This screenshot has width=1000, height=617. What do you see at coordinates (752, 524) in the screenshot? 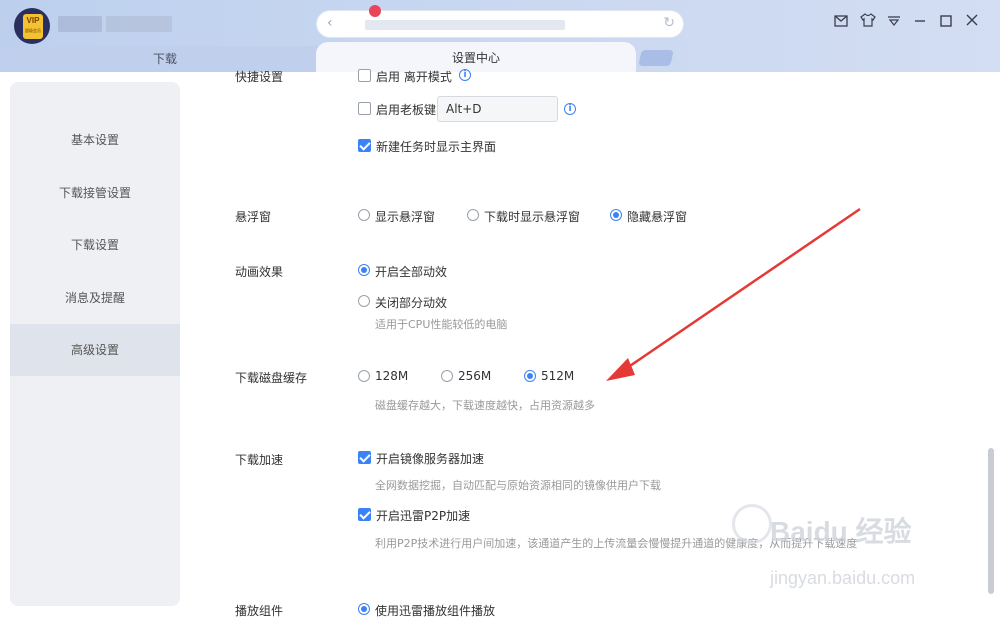
I see `baidu-paw-watermark-icon` at bounding box center [752, 524].